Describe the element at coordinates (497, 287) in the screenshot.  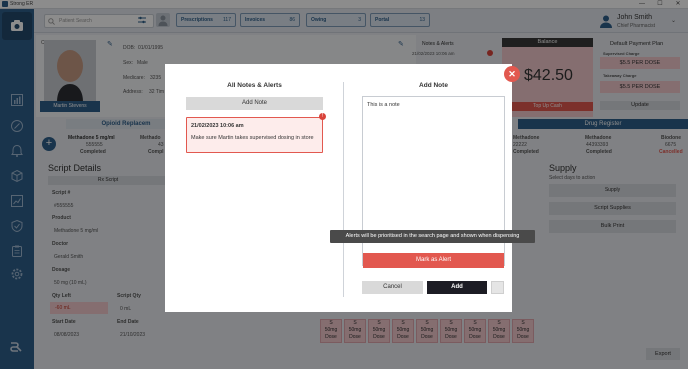
I see `extra-action-button` at that location.